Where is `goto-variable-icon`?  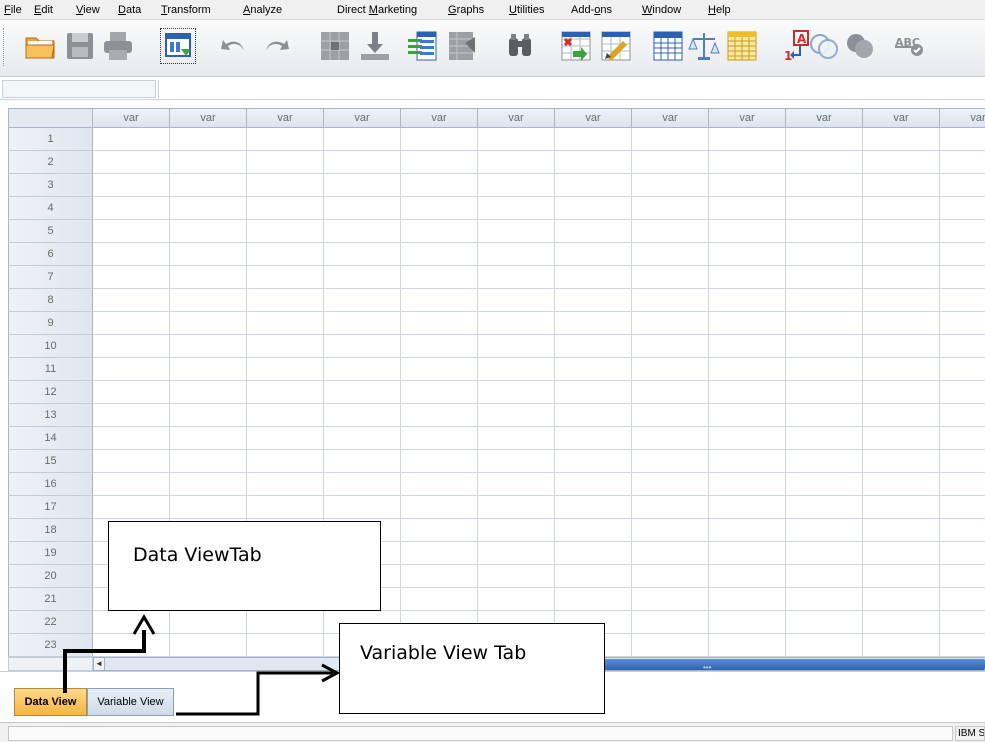 goto-variable-icon is located at coordinates (375, 46).